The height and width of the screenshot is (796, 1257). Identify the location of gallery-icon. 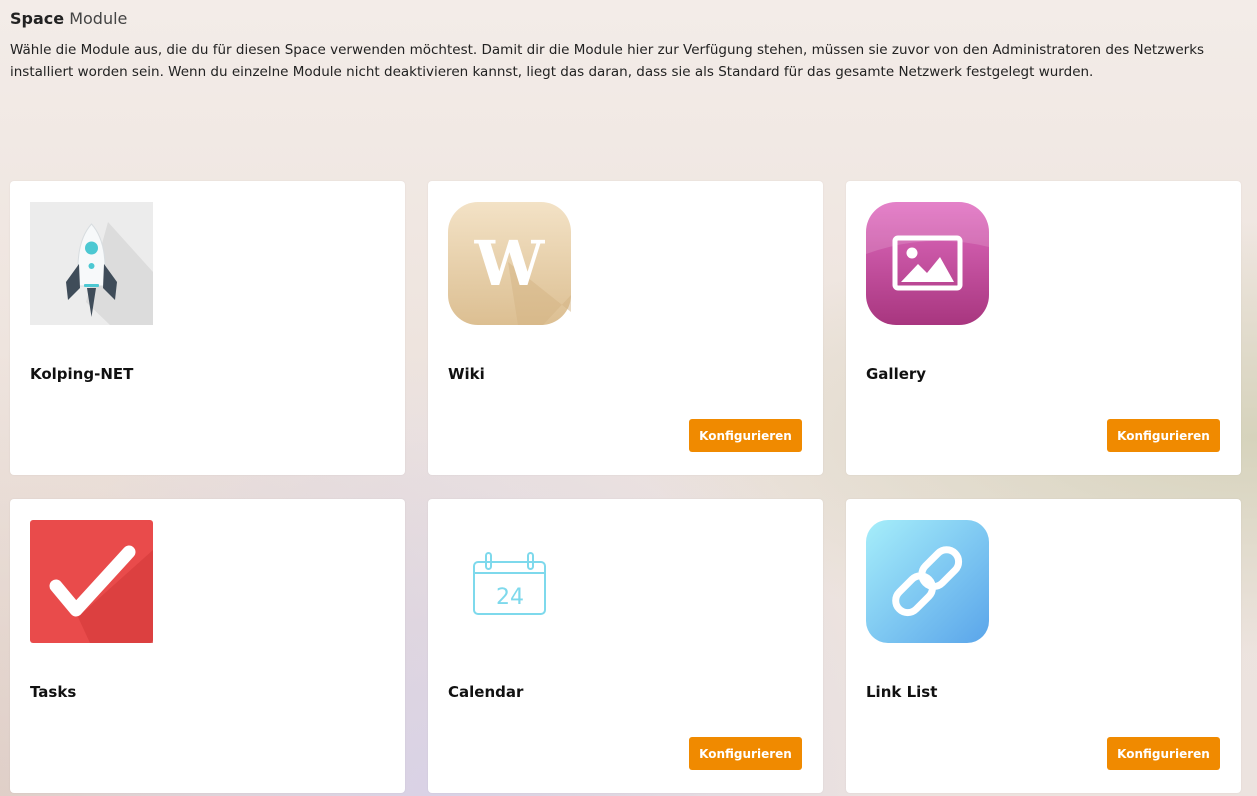
(927, 263).